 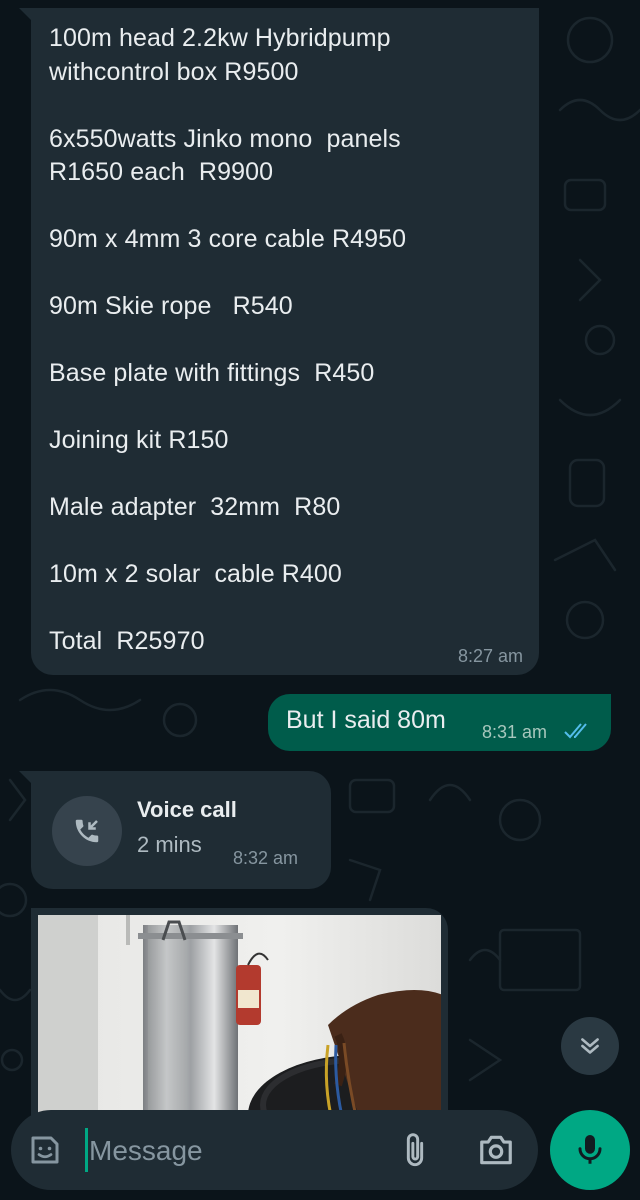 What do you see at coordinates (45, 1150) in the screenshot?
I see `sticker-icon` at bounding box center [45, 1150].